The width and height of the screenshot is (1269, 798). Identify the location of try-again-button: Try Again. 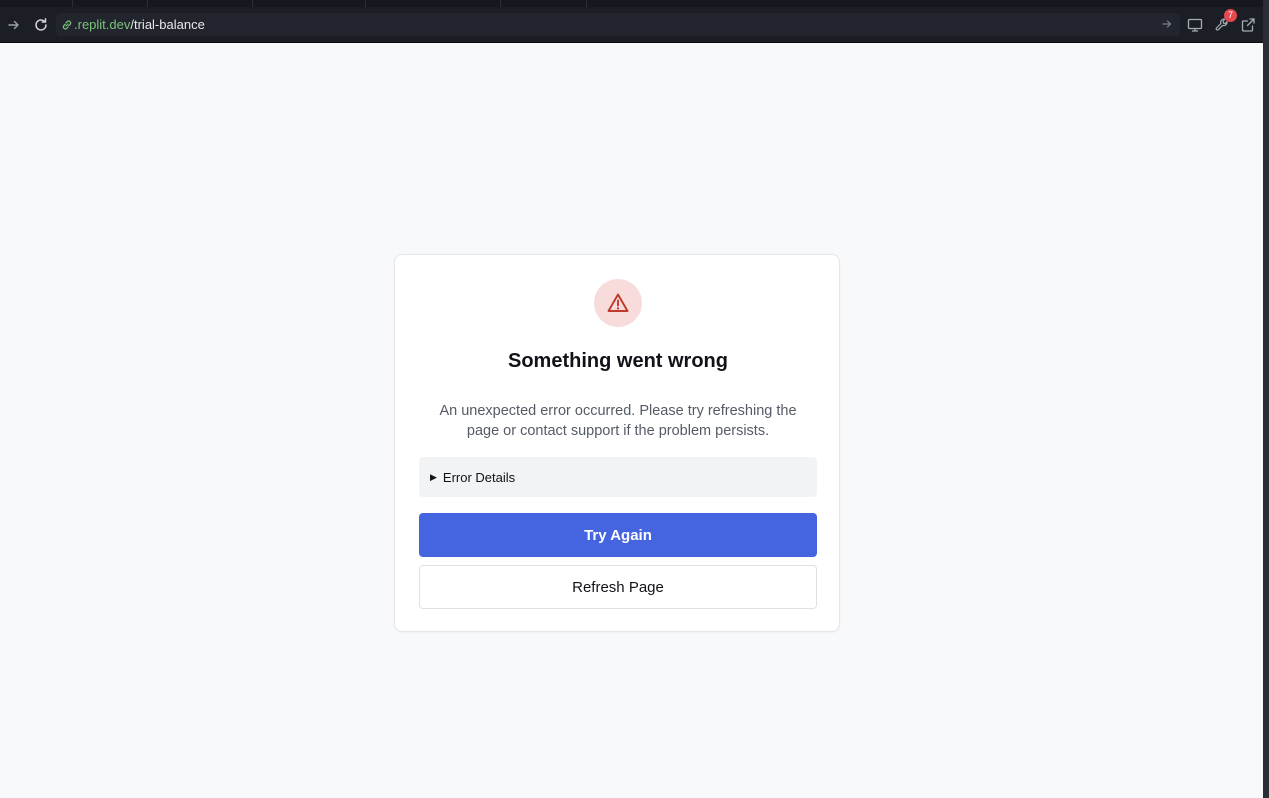
(618, 535).